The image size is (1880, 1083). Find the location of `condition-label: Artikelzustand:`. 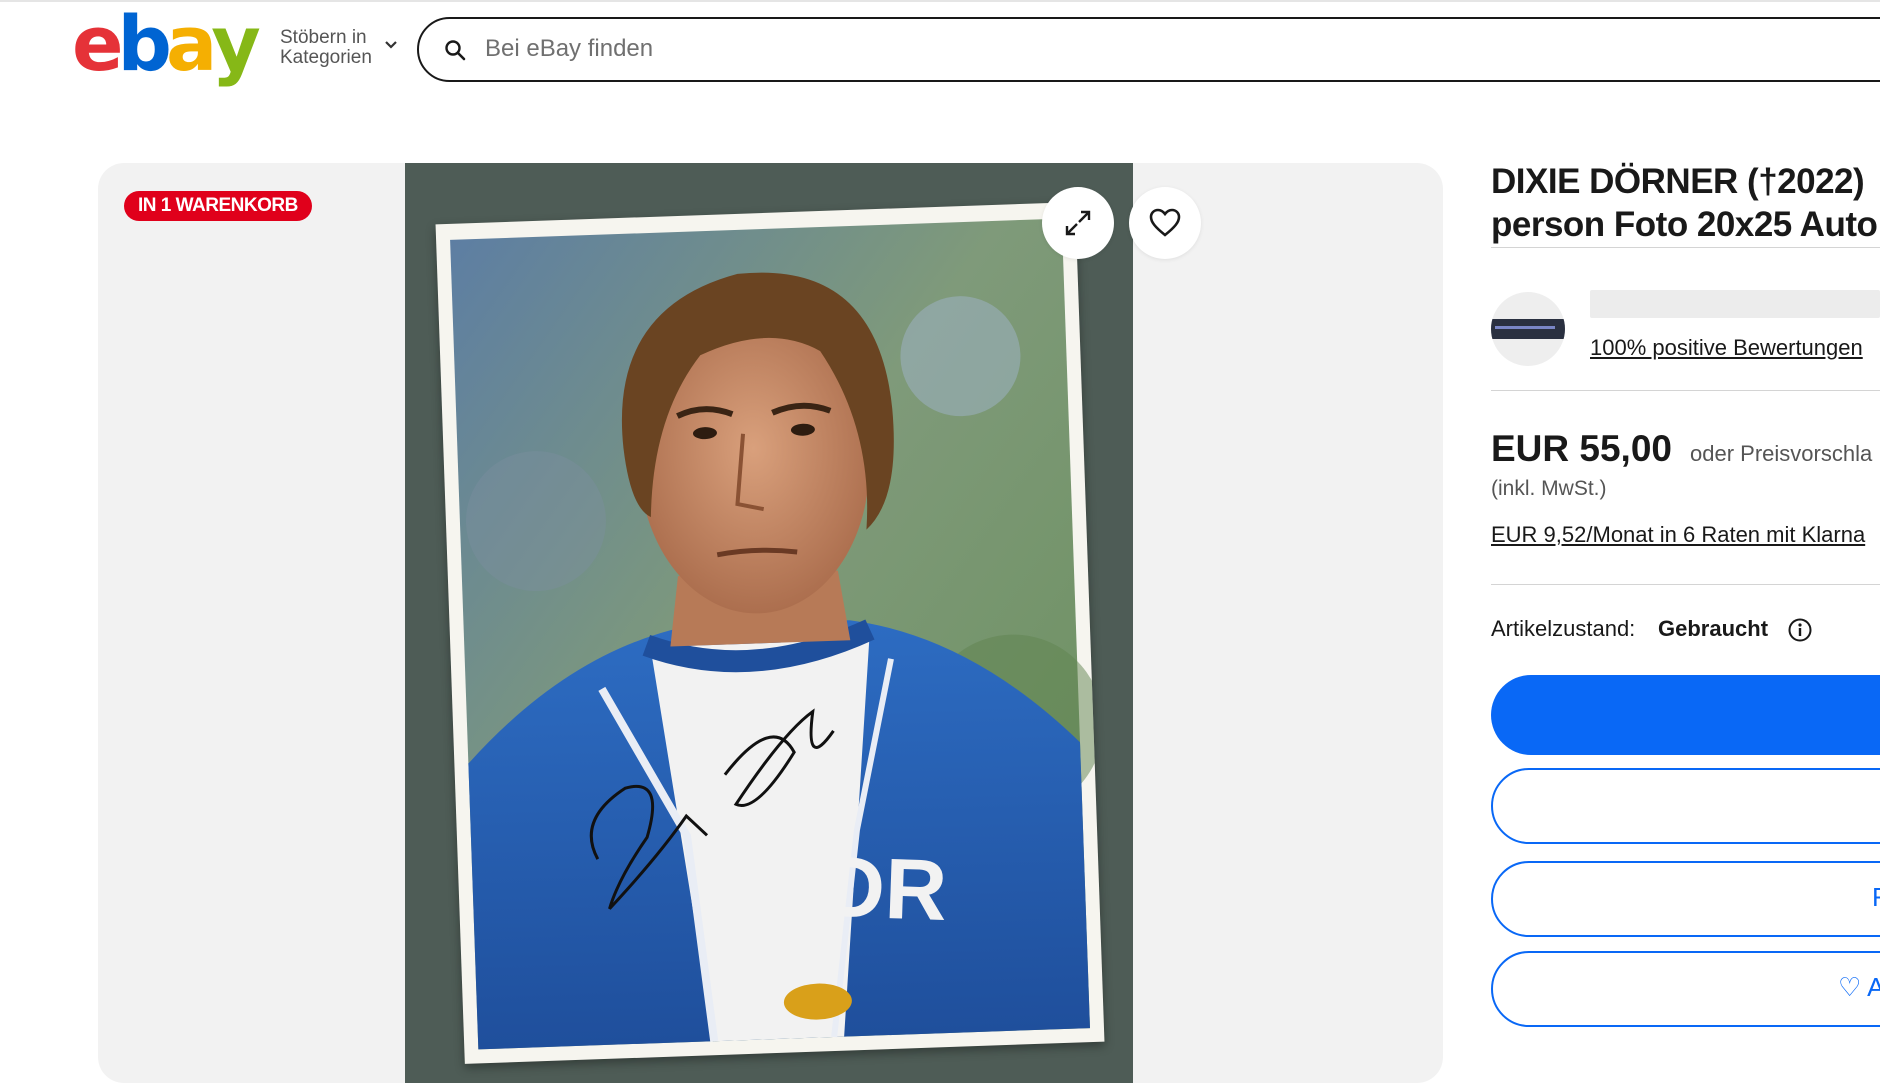

condition-label: Artikelzustand: is located at coordinates (1563, 628).